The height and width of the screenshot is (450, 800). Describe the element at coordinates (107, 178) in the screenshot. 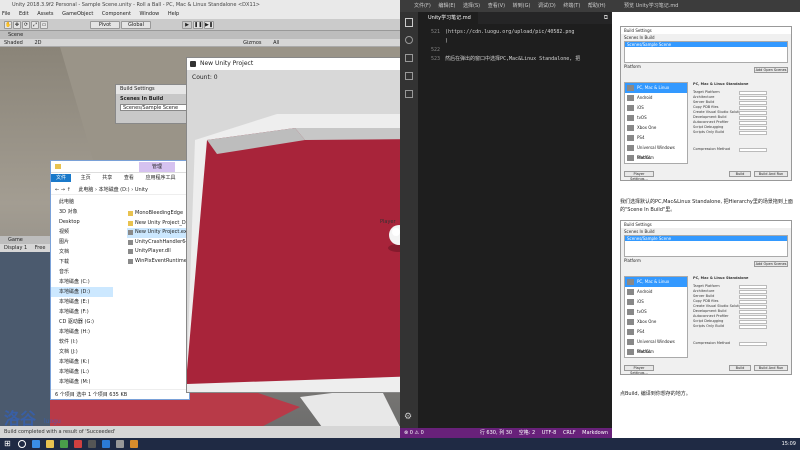

I see `ribbon-tab-share: 共享` at that location.